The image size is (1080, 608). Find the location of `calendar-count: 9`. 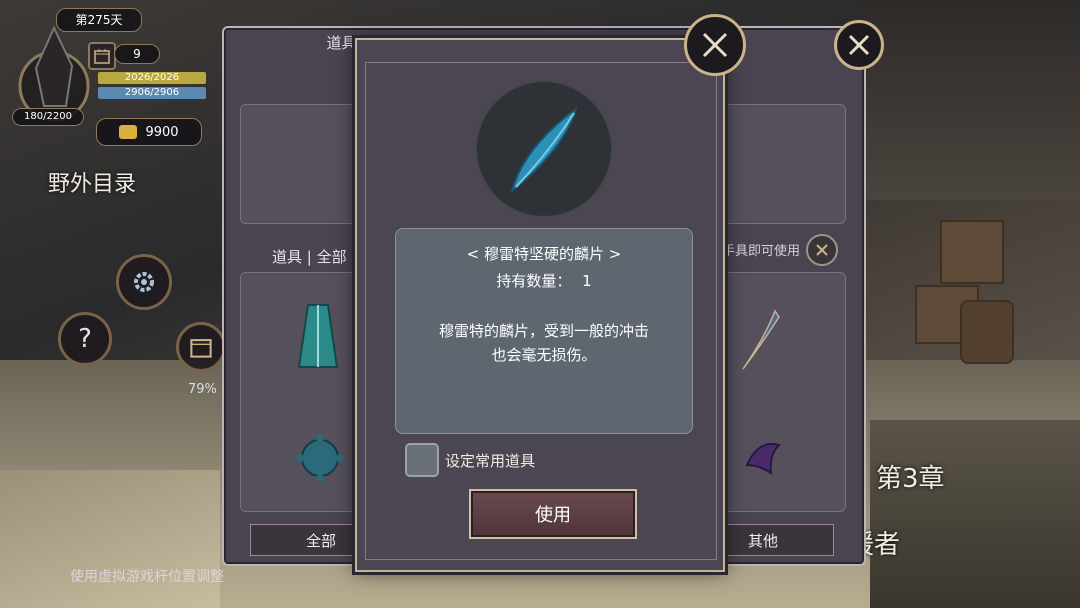

calendar-count: 9 is located at coordinates (137, 54).